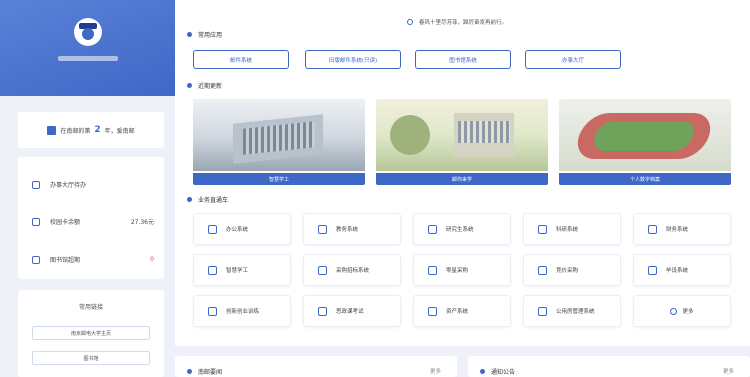  I want to click on links-card: 常用链接 南京邮电大学主页 图书馆, so click(91, 333).